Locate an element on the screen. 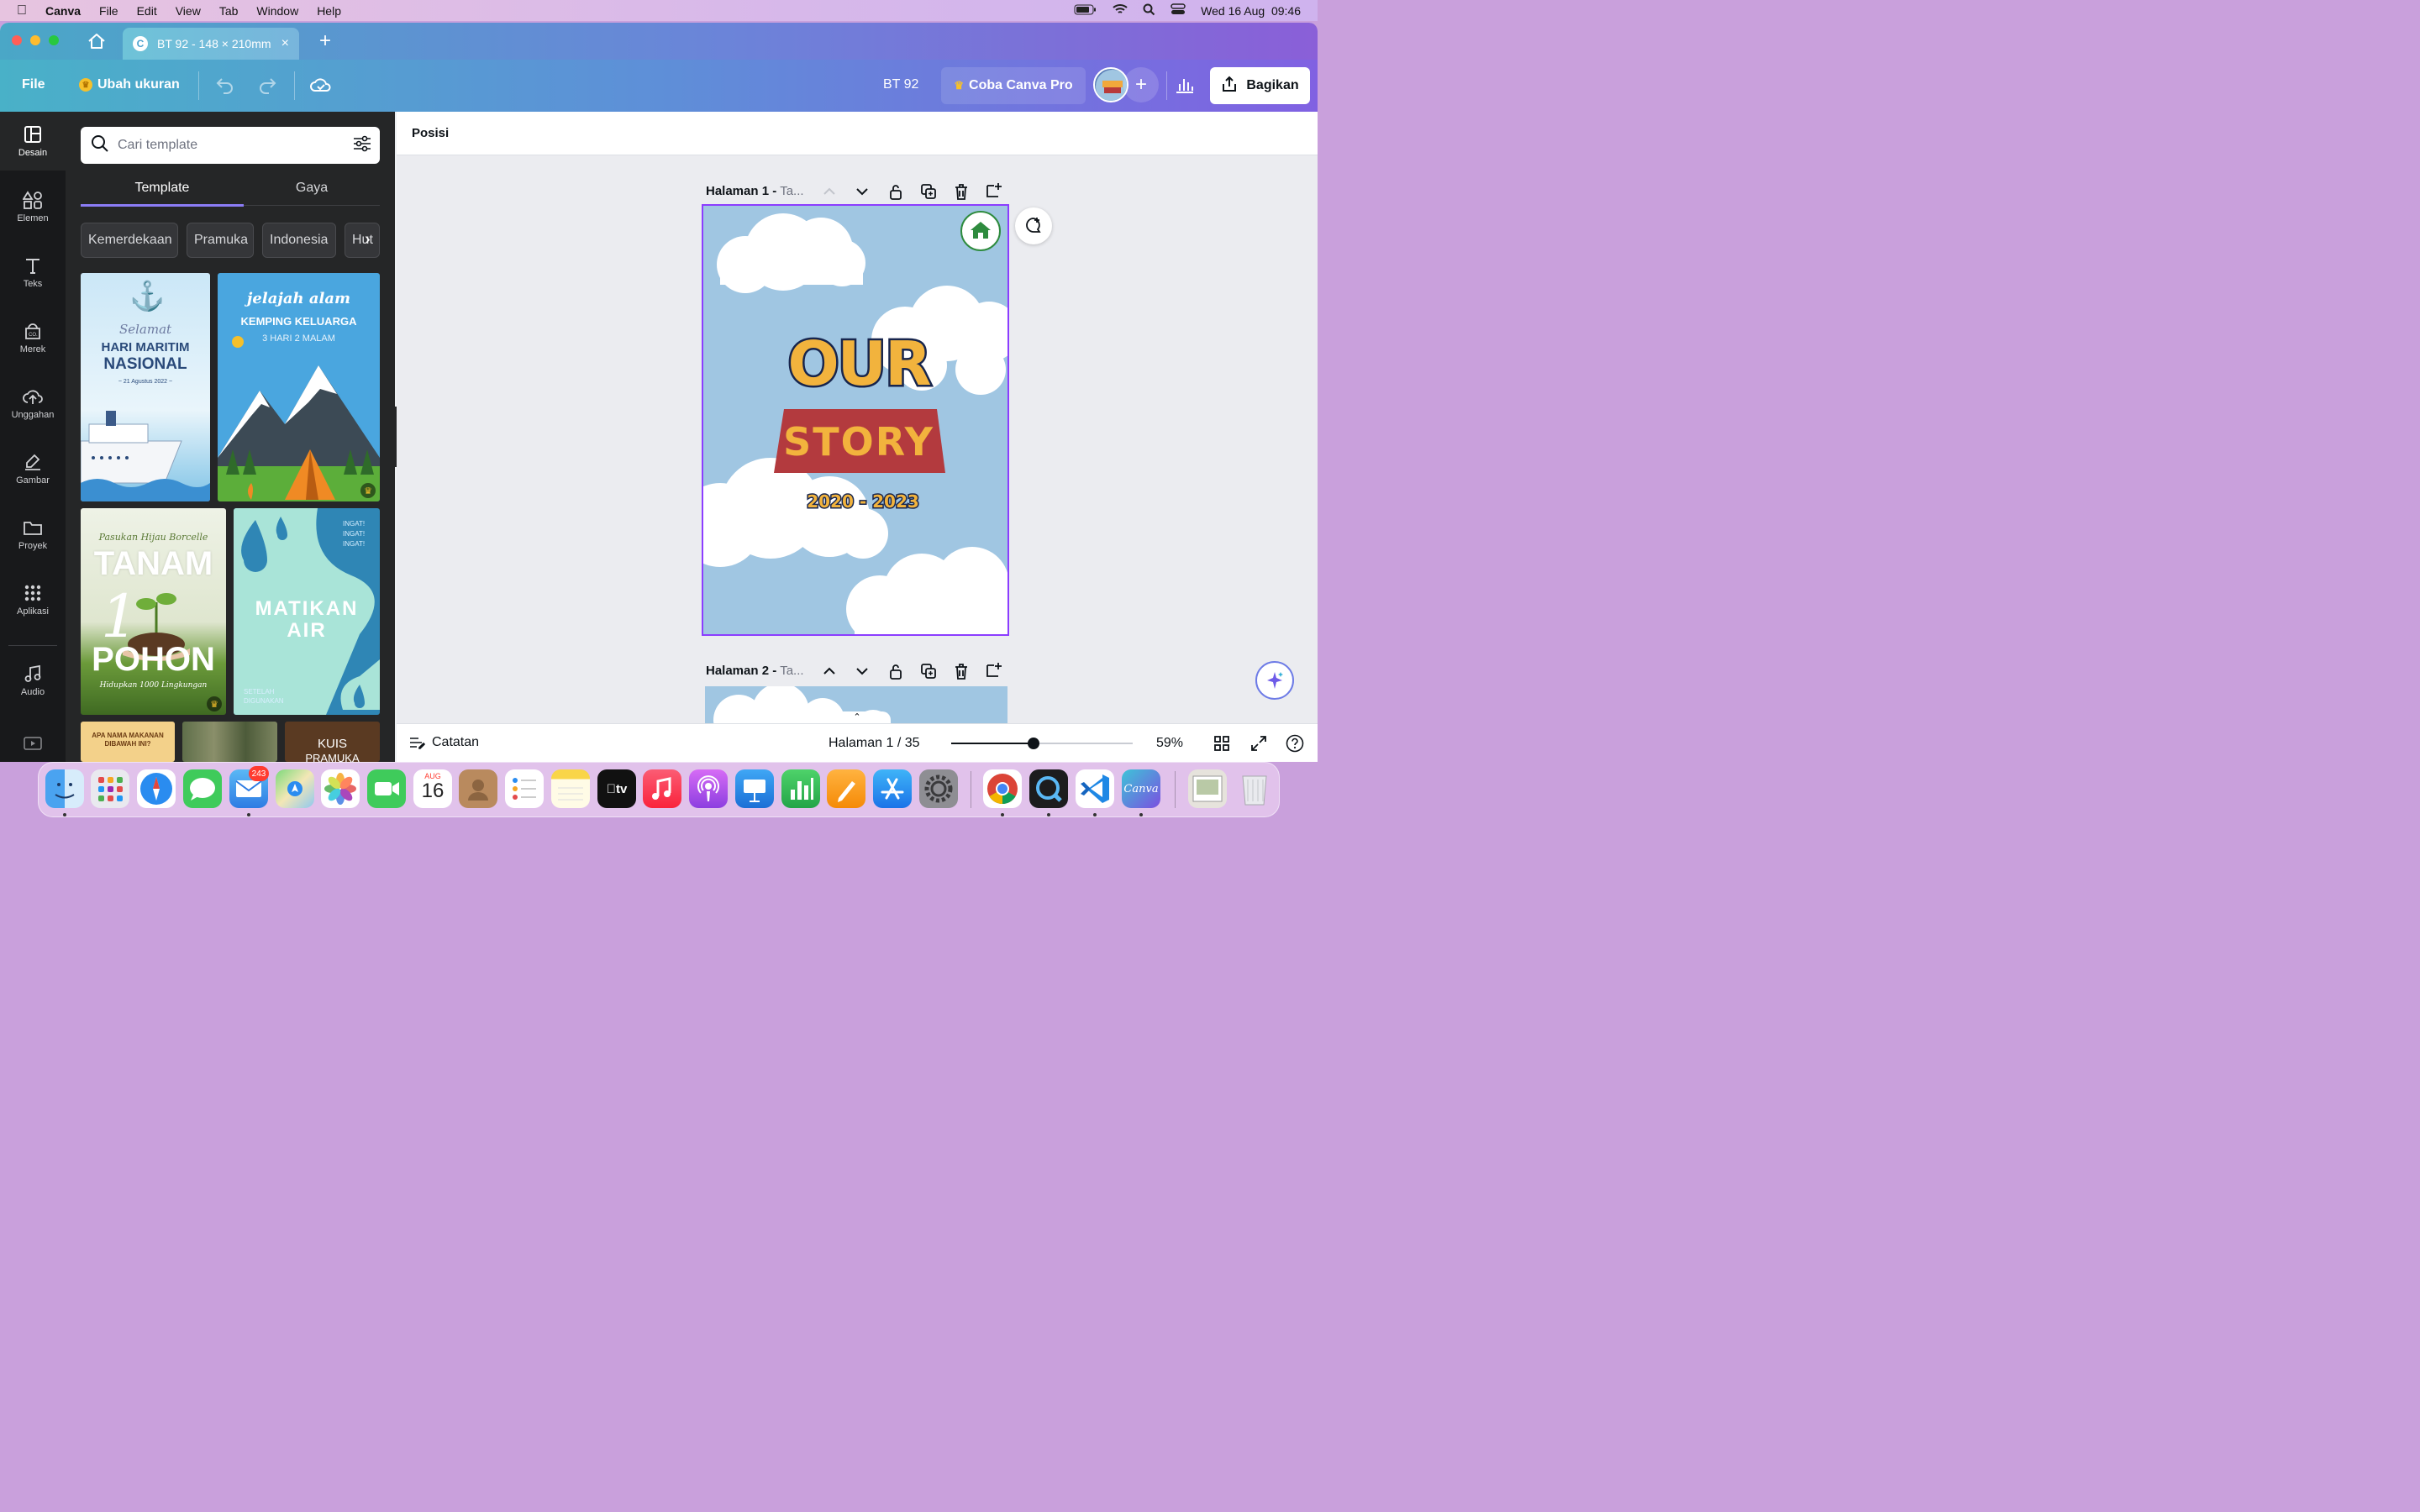 The height and width of the screenshot is (1512, 2420). template-card-kuis-pramuka: KUIS PRAMUKA is located at coordinates (332, 742).